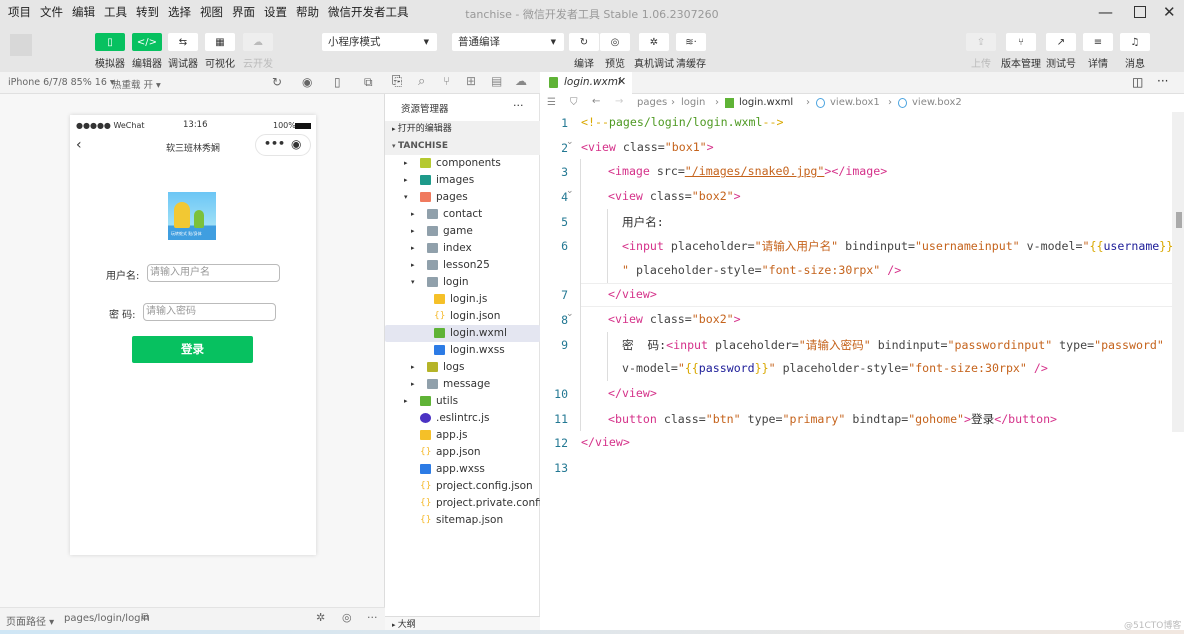 The image size is (1184, 634). I want to click on code-line: " placeholder-style="font-size:30rpx" />, so click(761, 270).